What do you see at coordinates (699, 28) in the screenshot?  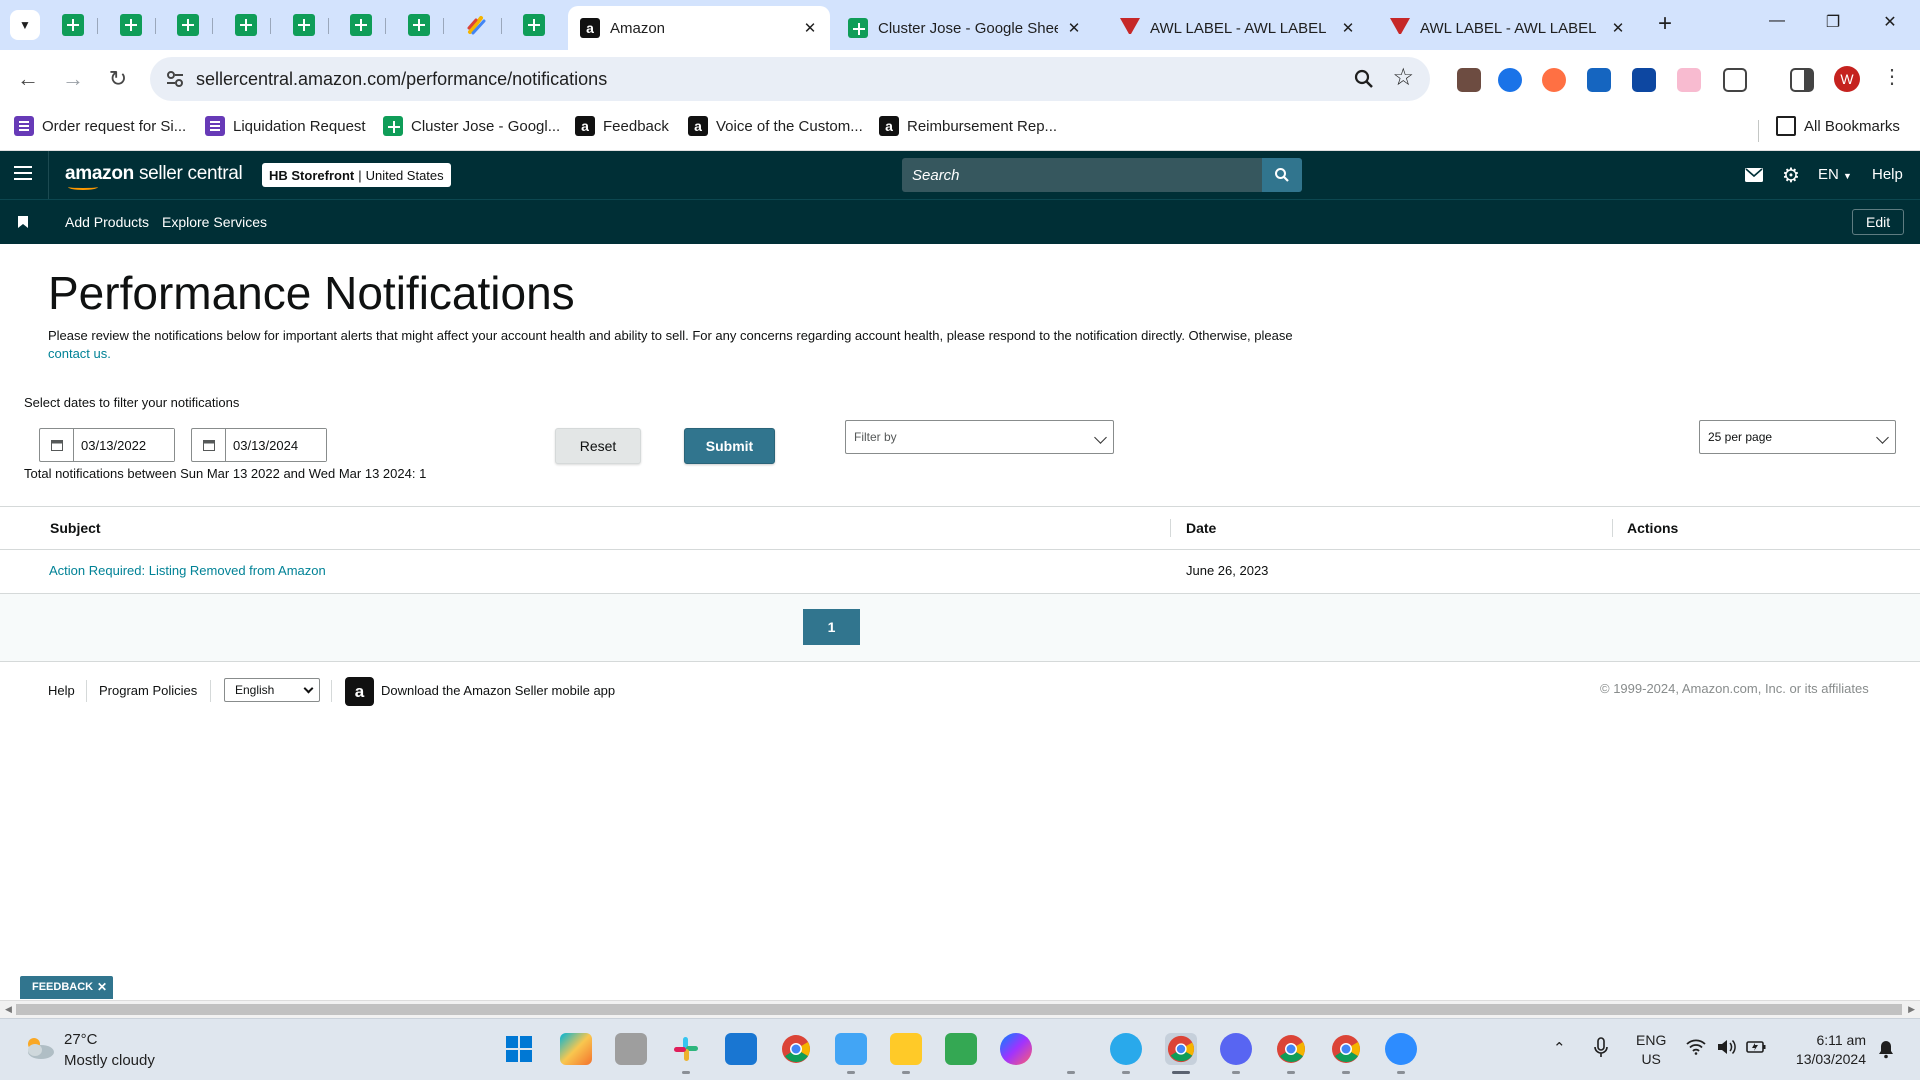 I see `tab-amazon: a Amazon ✕` at bounding box center [699, 28].